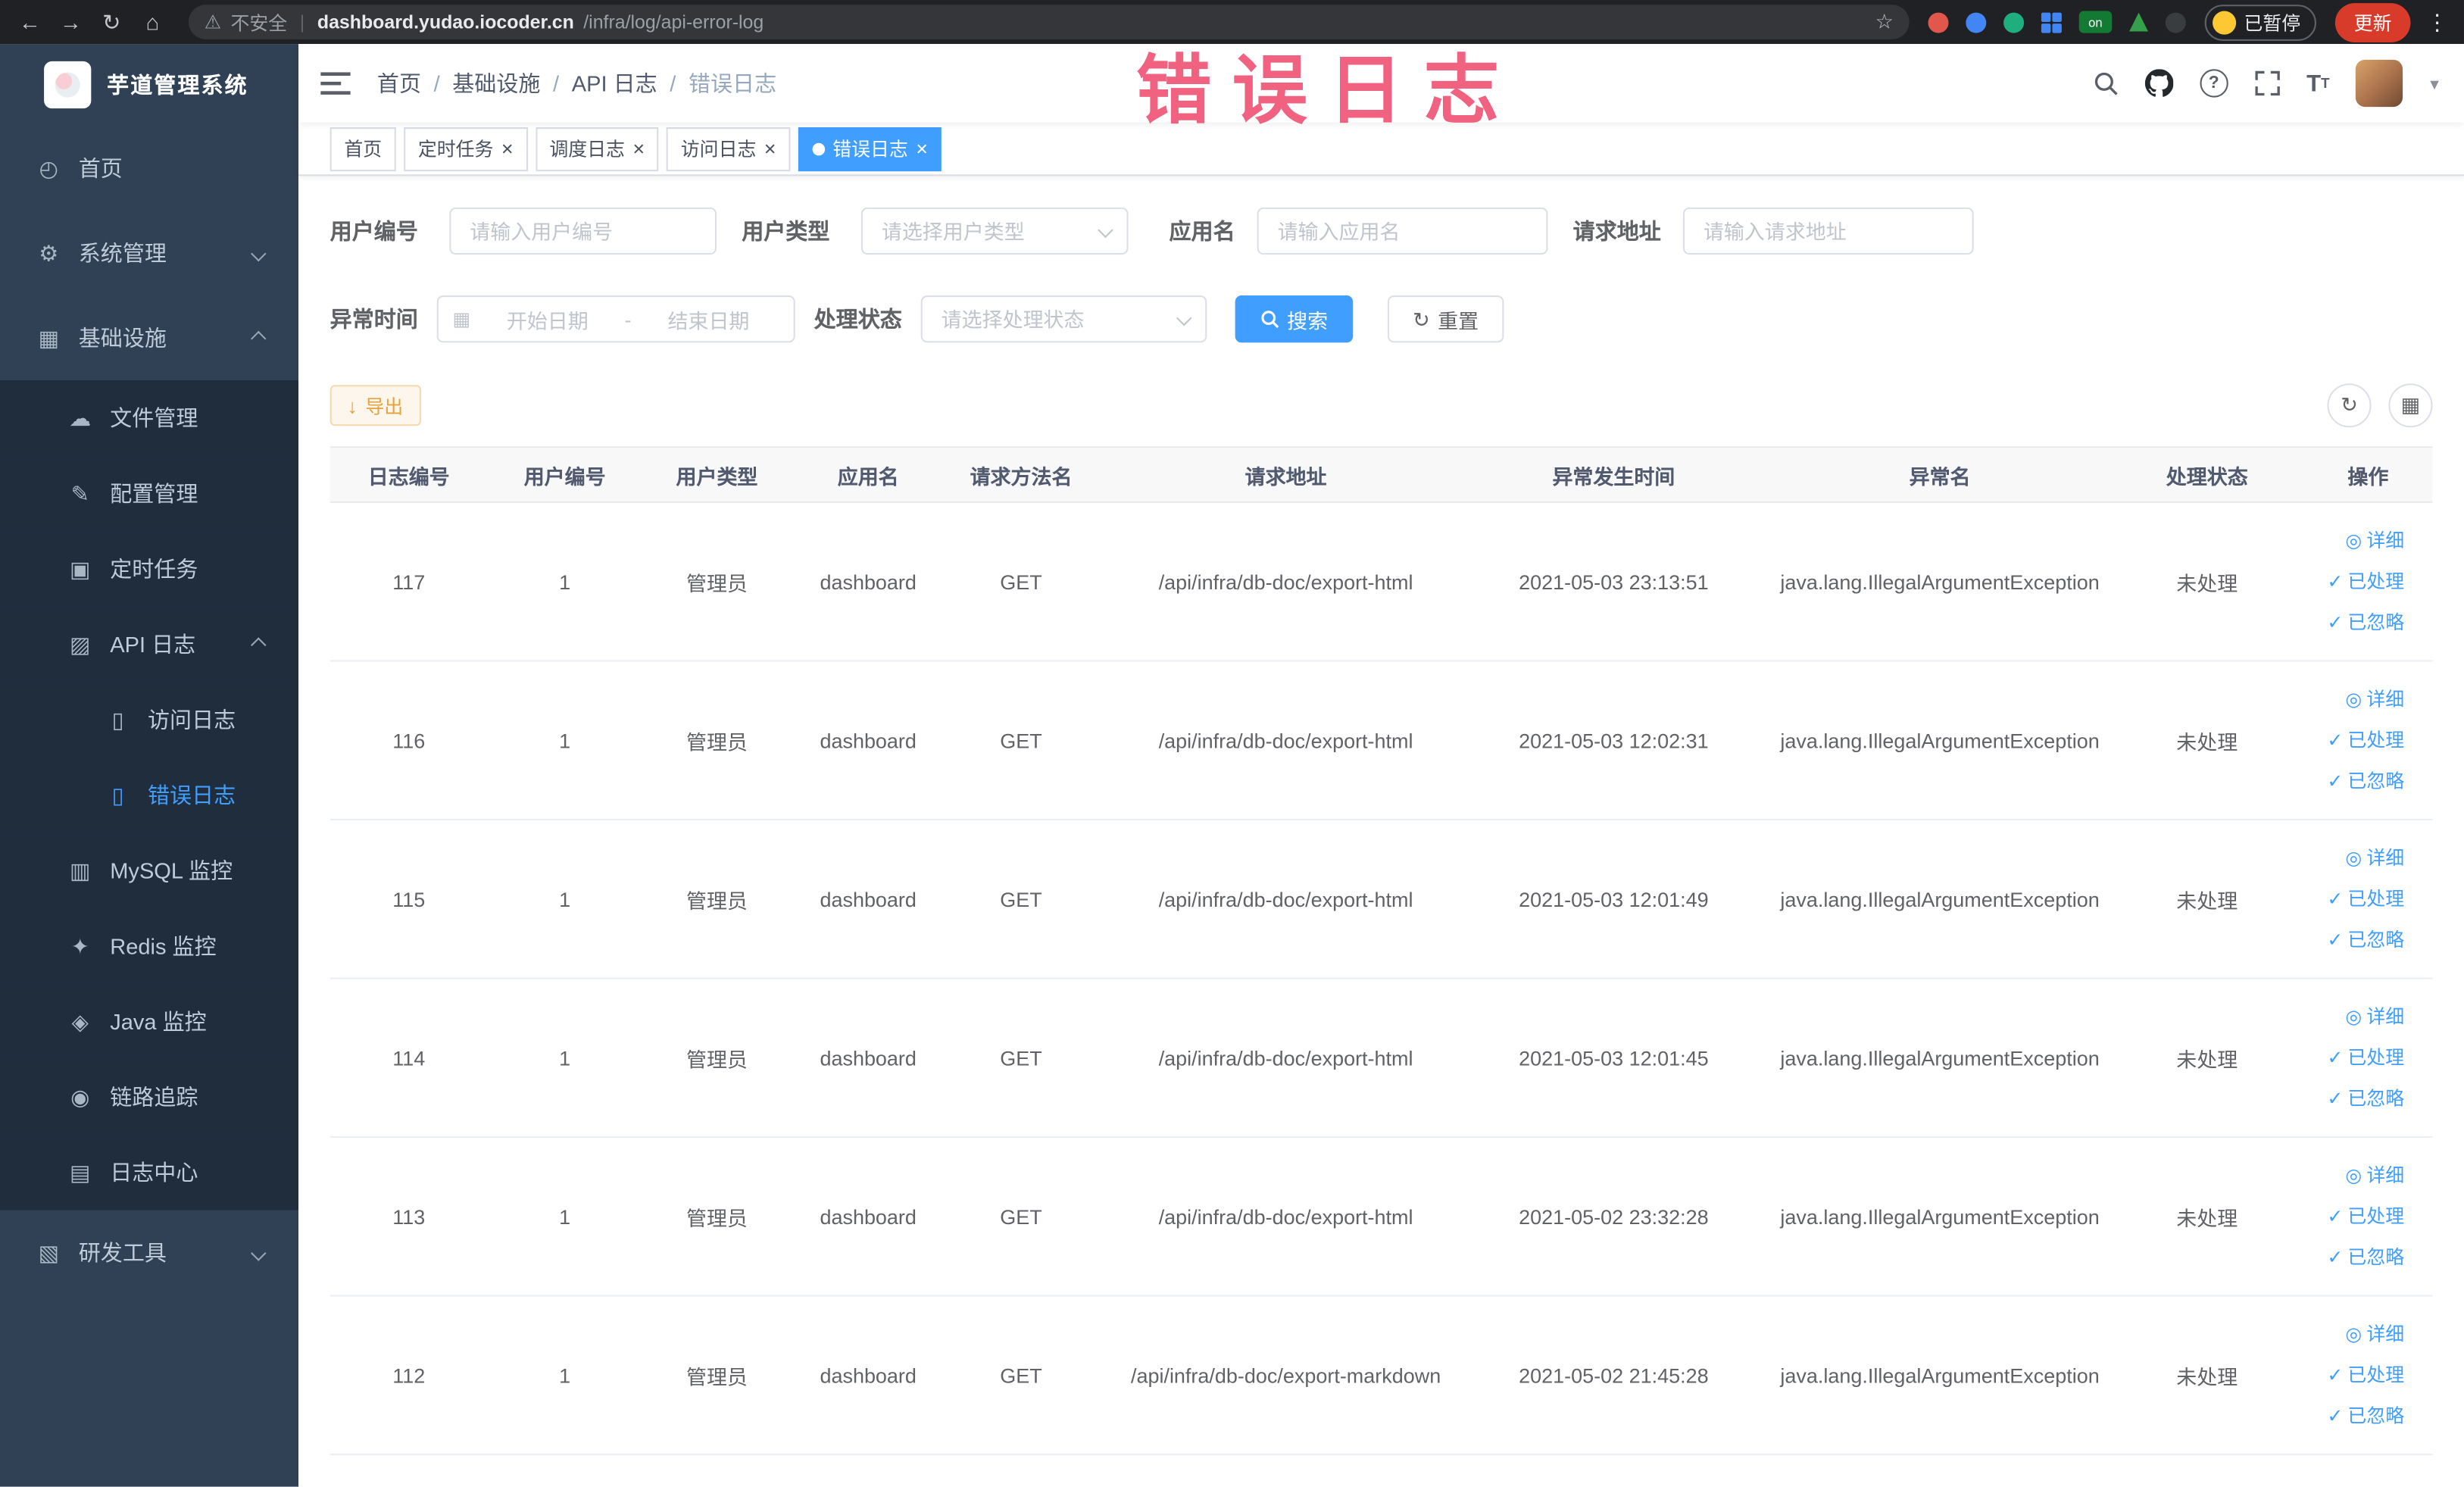 The width and height of the screenshot is (2464, 1487). What do you see at coordinates (2434, 83) in the screenshot?
I see `chevron-down-icon: ▾` at bounding box center [2434, 83].